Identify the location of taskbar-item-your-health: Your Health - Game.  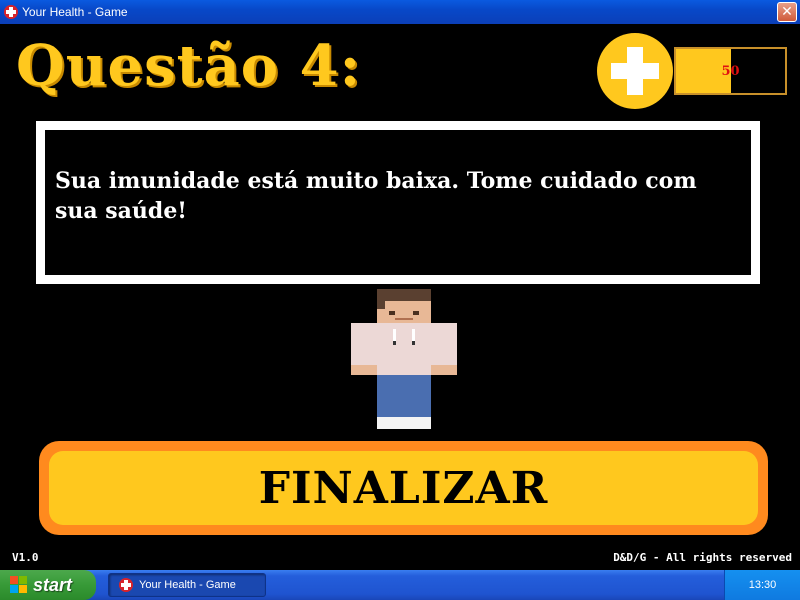
(187, 585).